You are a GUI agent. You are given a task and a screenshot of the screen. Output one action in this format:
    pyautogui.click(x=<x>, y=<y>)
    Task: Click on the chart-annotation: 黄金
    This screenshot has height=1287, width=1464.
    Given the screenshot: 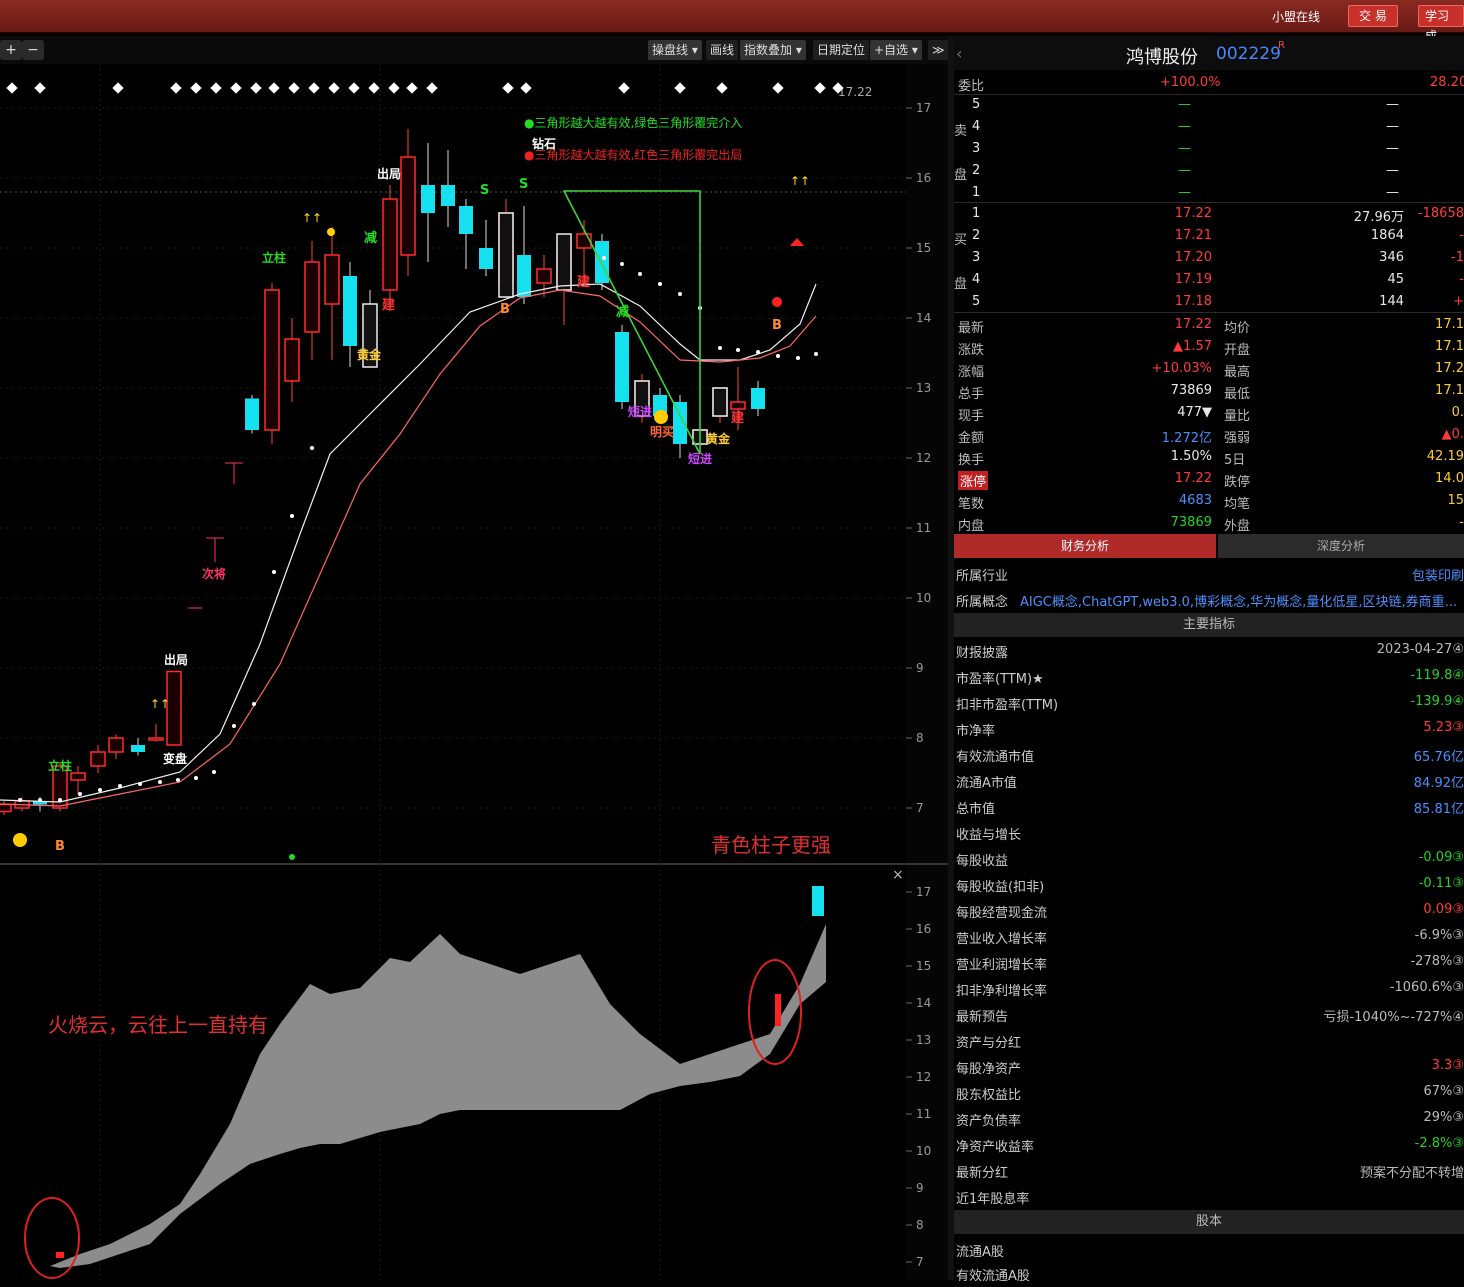 What is the action you would take?
    pyautogui.click(x=369, y=354)
    